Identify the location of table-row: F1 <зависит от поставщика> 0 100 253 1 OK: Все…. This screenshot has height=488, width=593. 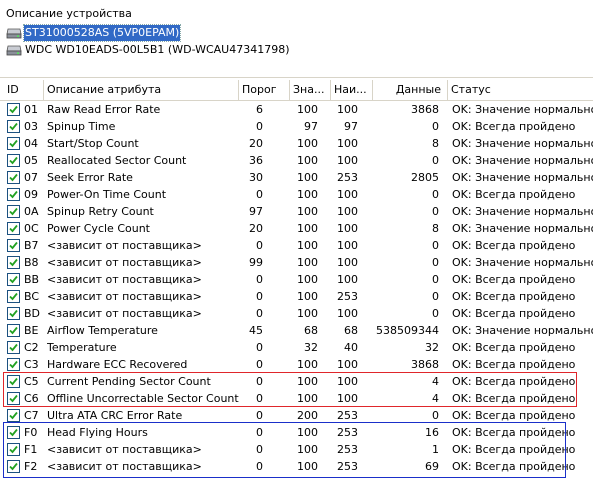
(296, 449).